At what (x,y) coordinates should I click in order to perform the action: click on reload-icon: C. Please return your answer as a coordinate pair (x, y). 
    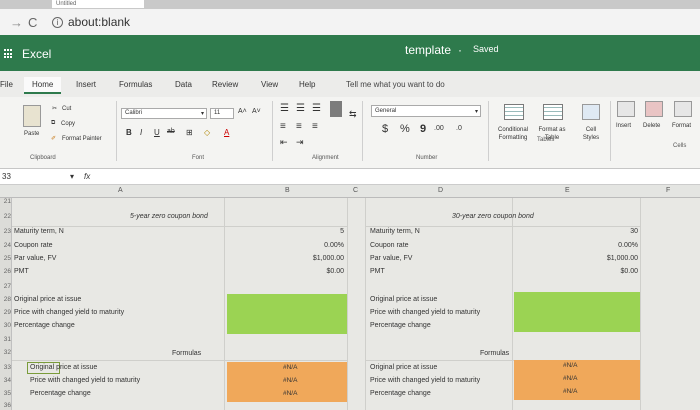
    Looking at the image, I should click on (35, 22).